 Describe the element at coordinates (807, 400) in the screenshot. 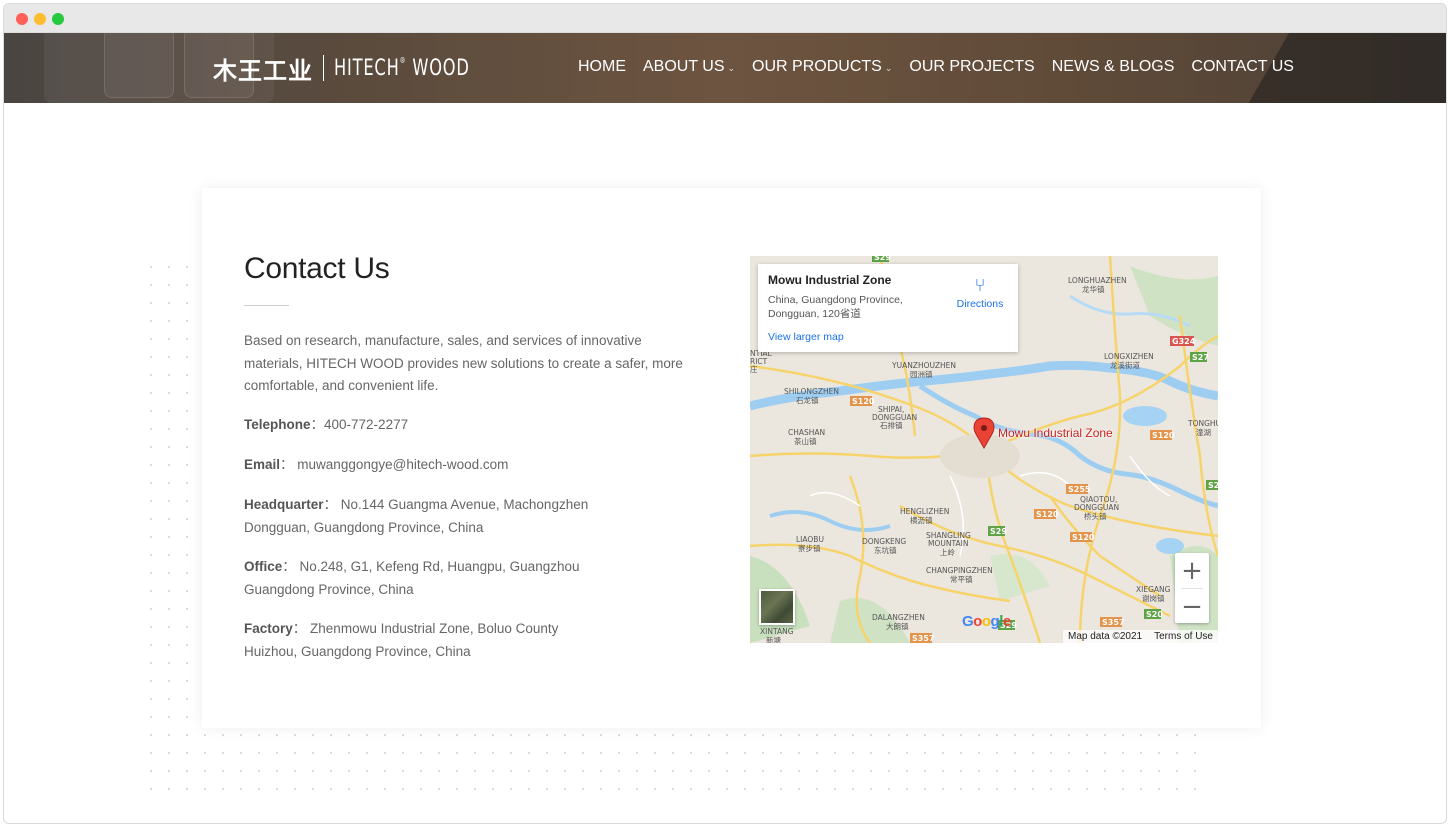

I see `svg-text: 石龙镇` at that location.